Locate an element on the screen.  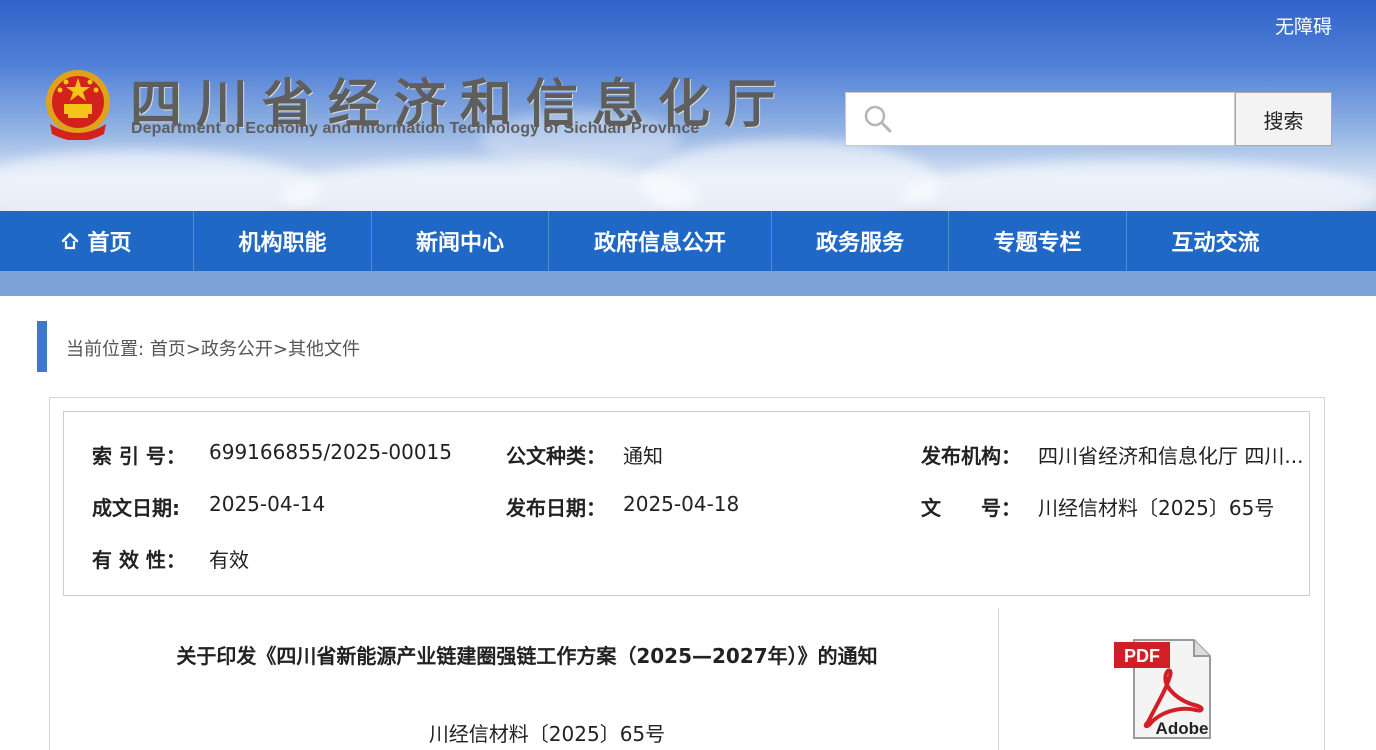
search-input is located at coordinates (1065, 120).